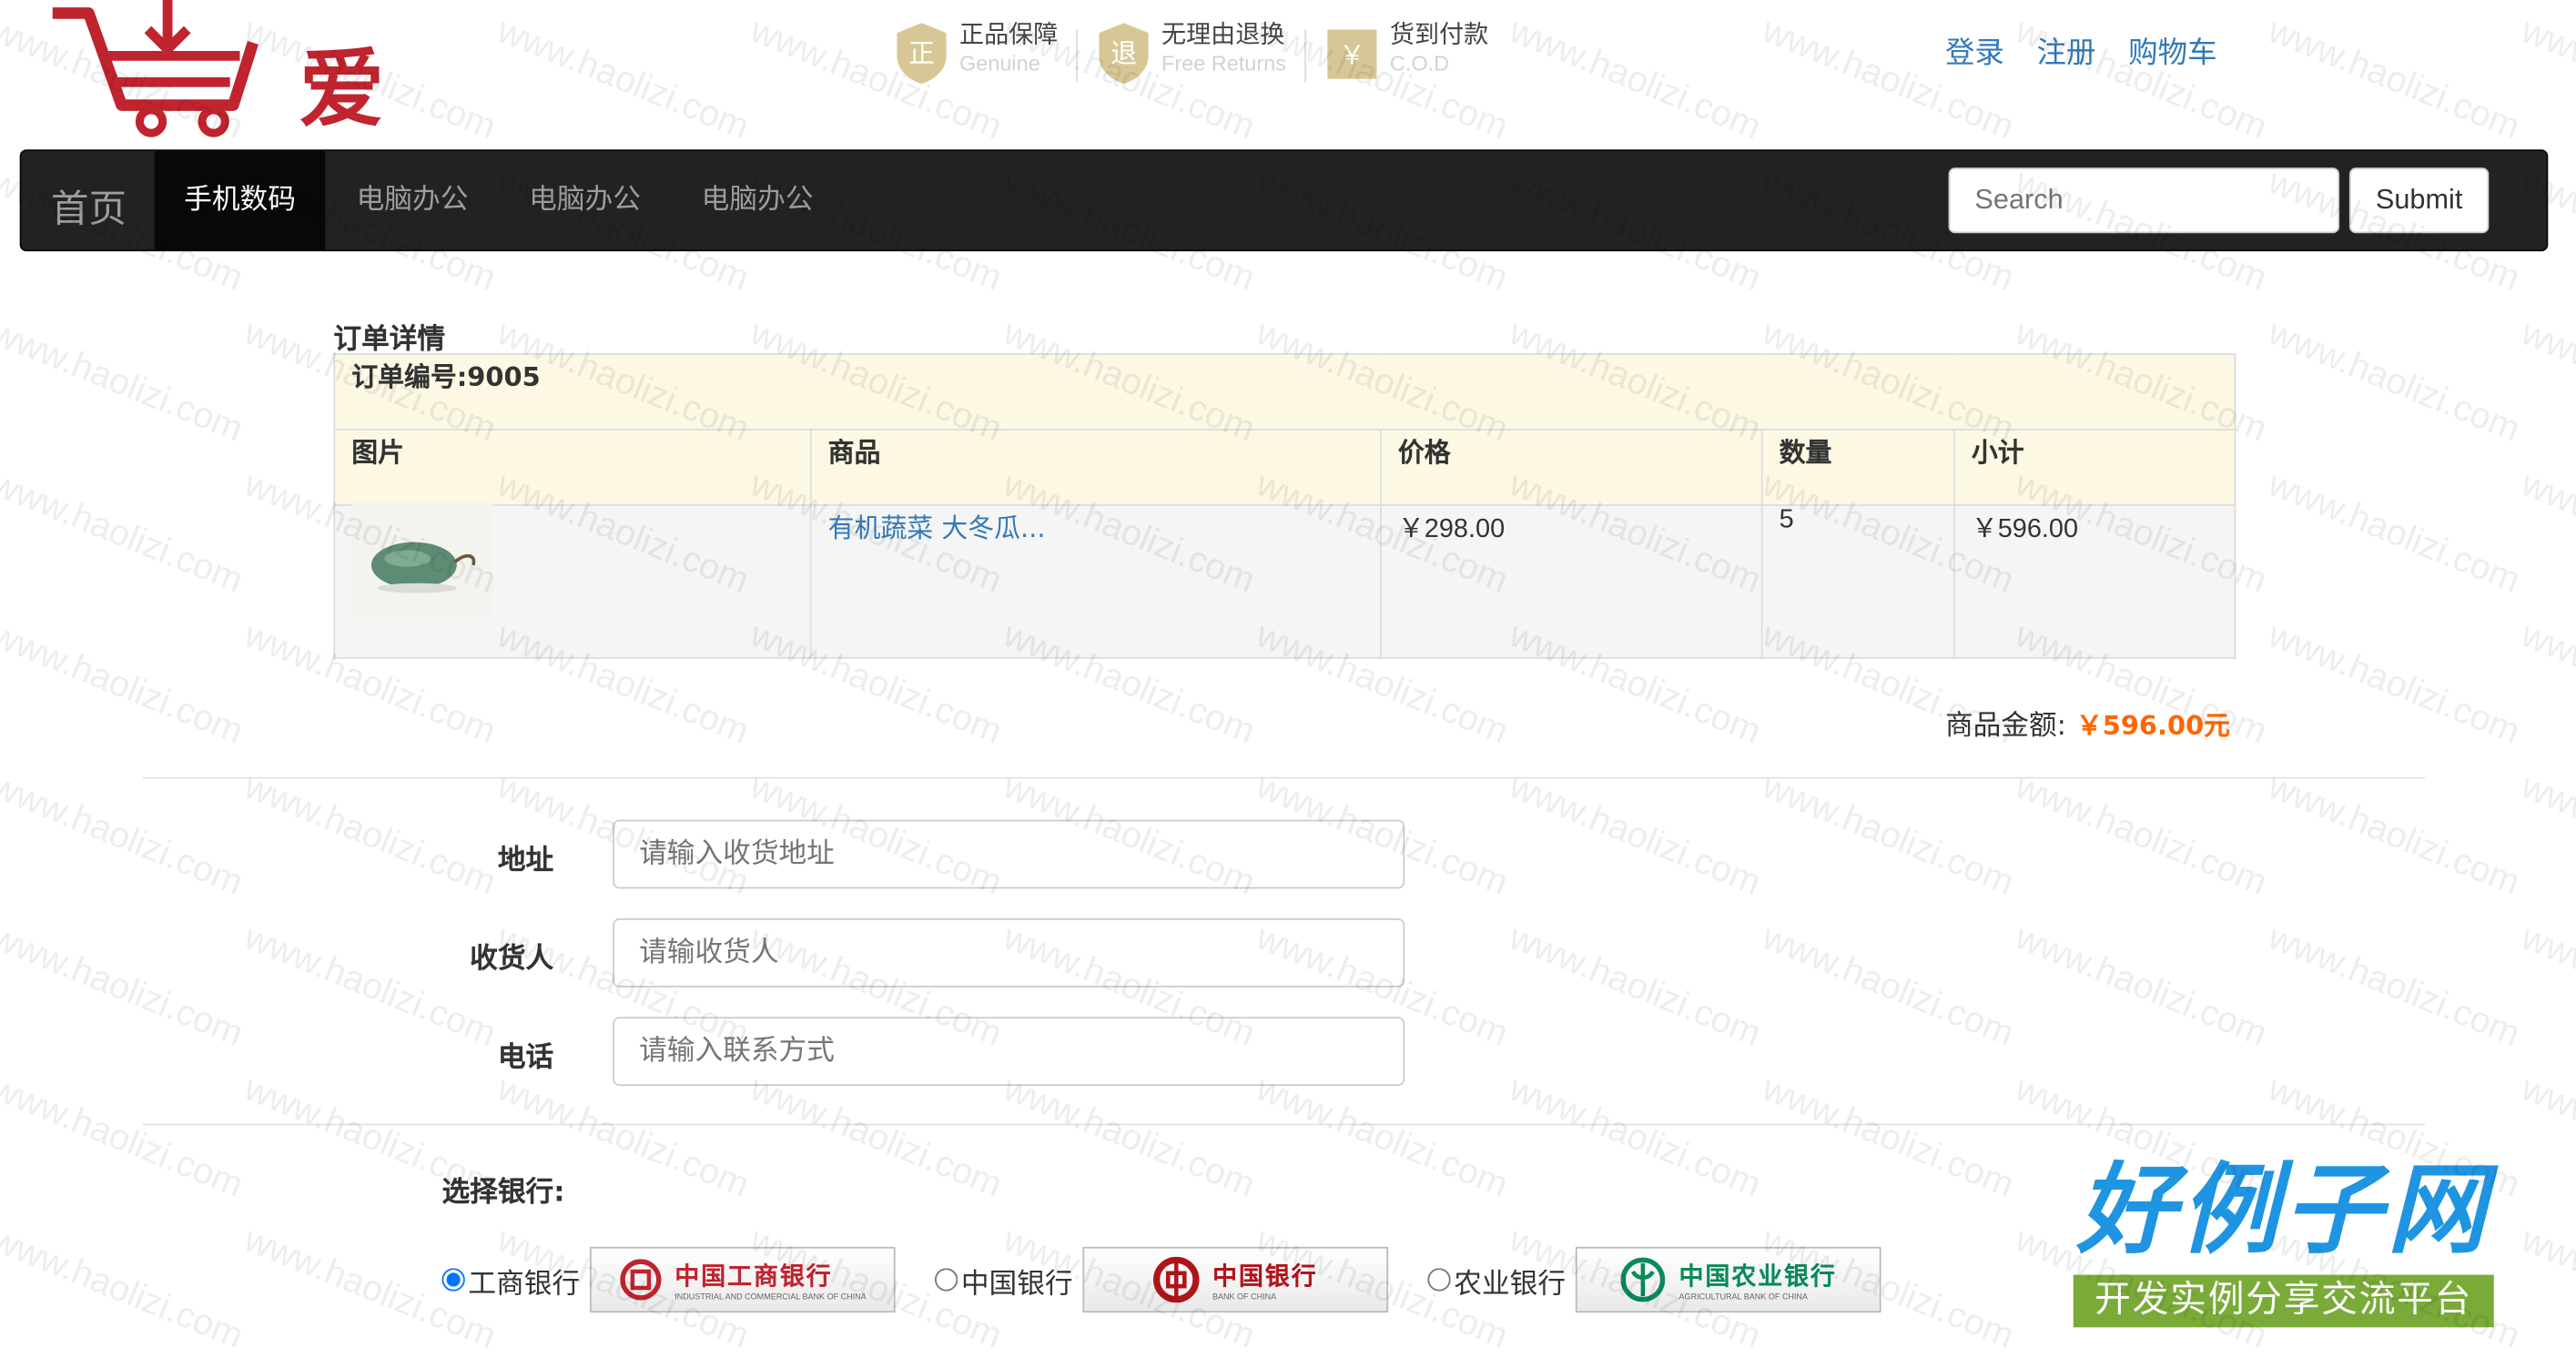  Describe the element at coordinates (572, 581) in the screenshot. I see `product-image-cell` at that location.